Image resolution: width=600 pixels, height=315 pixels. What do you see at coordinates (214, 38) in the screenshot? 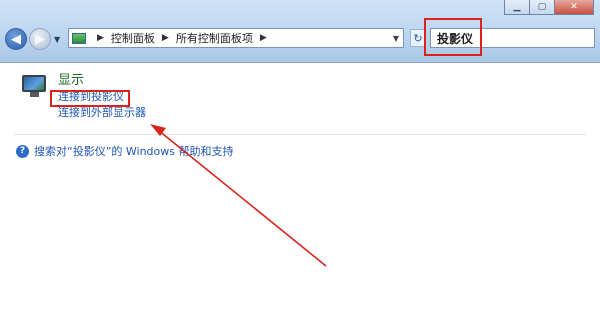
I see `breadcrumb-all-items: 所有控制面板项` at bounding box center [214, 38].